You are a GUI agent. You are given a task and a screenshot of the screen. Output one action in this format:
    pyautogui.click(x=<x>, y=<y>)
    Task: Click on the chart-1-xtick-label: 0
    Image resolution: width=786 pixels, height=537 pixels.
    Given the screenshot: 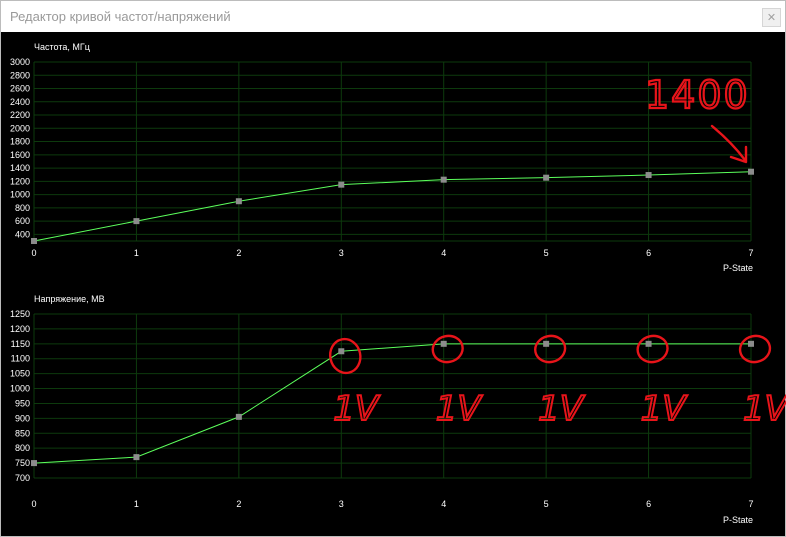 What is the action you would take?
    pyautogui.click(x=33, y=253)
    